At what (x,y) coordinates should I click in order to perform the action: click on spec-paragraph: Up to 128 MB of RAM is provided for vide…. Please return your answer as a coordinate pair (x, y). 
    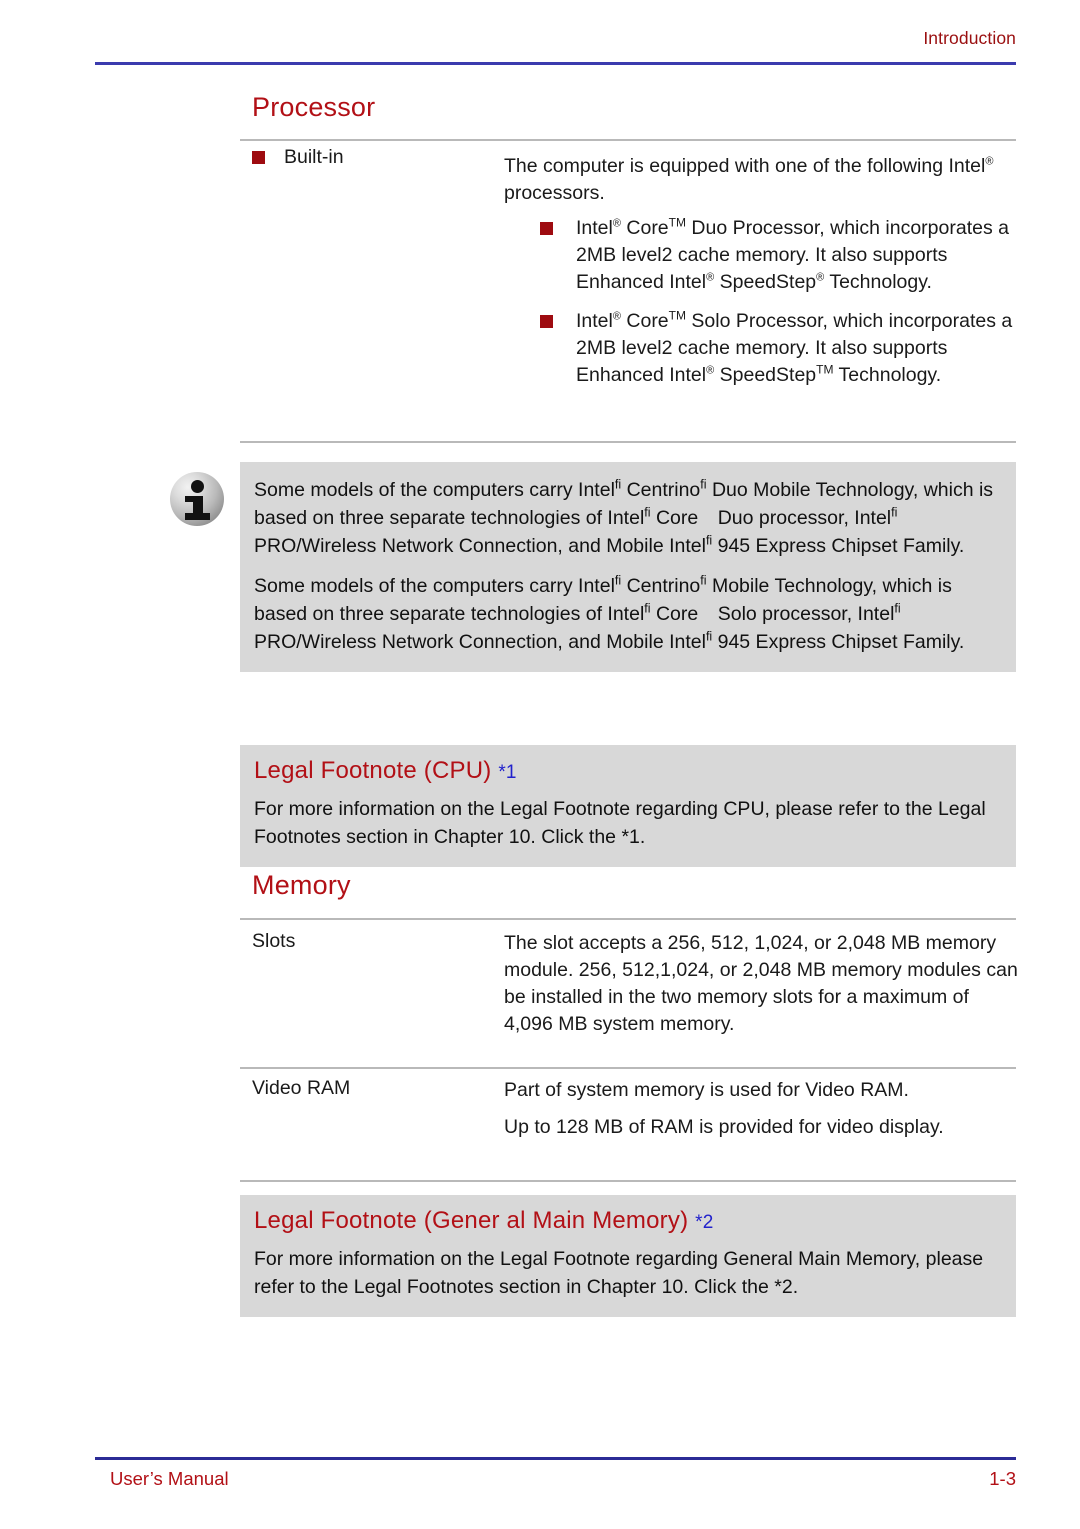
    Looking at the image, I should click on (724, 1127).